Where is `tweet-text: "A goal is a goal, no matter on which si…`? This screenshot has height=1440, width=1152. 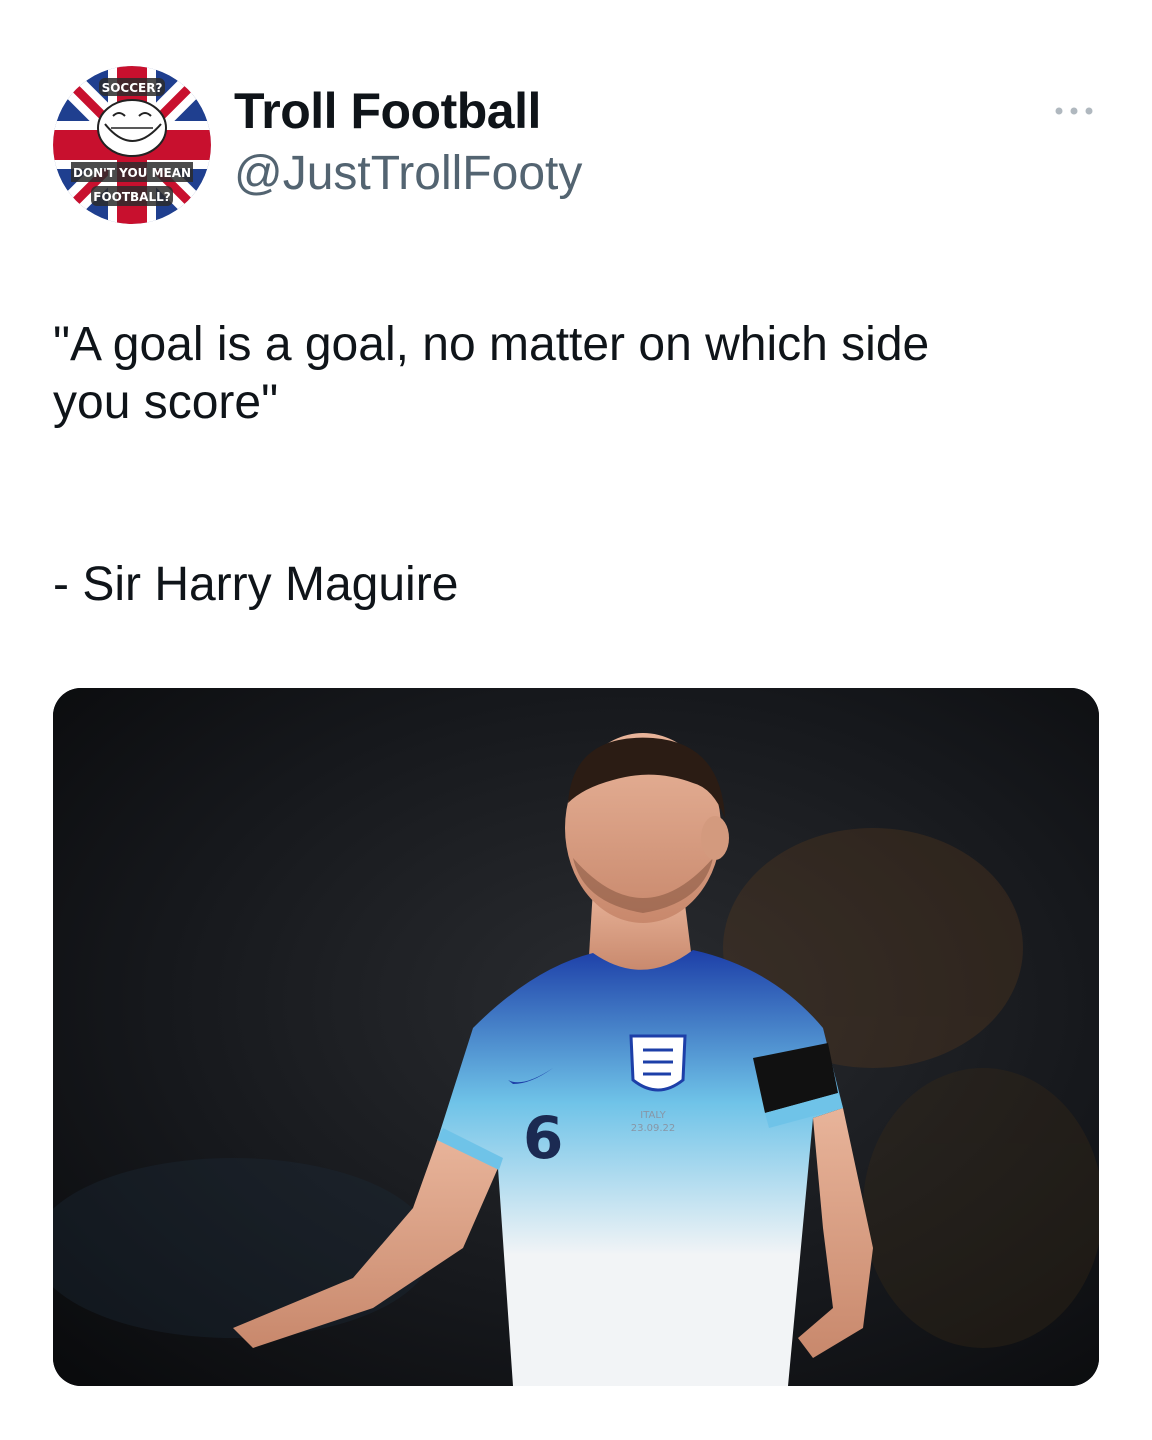 tweet-text: "A goal is a goal, no matter on which si… is located at coordinates (583, 374).